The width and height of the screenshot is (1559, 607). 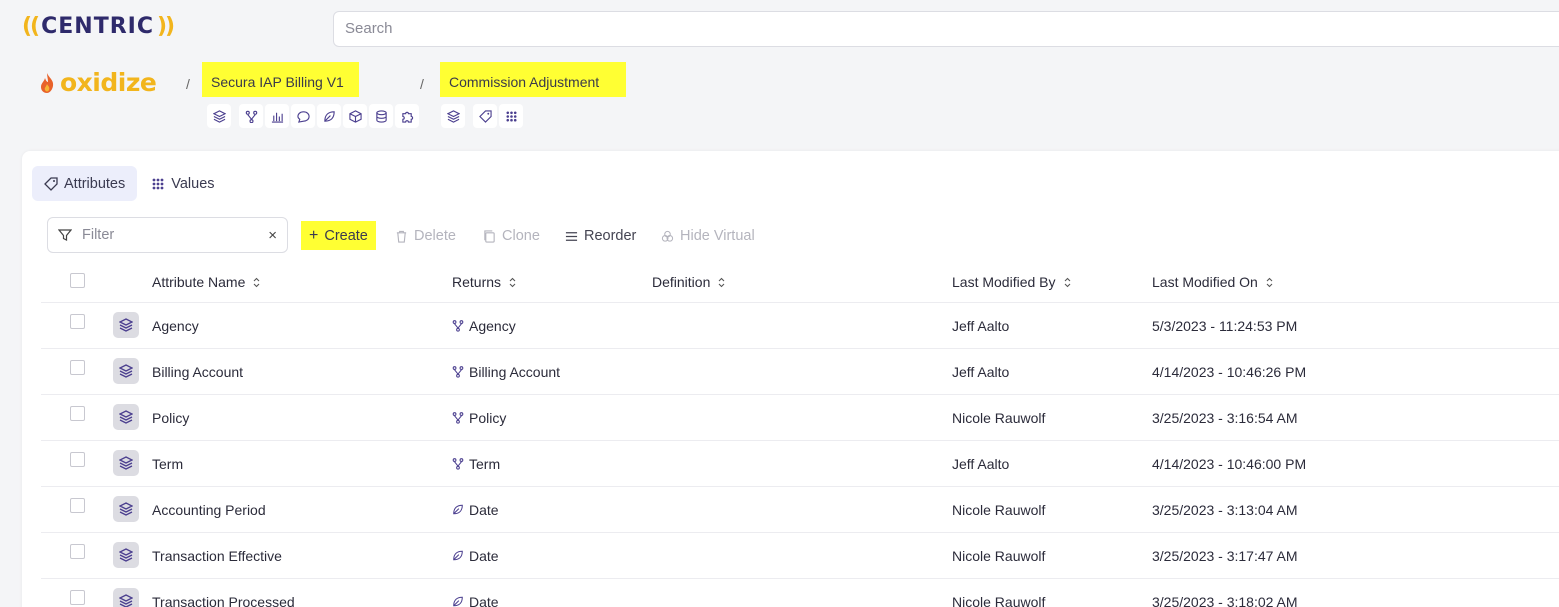 What do you see at coordinates (407, 116) in the screenshot?
I see `puzzle-icon` at bounding box center [407, 116].